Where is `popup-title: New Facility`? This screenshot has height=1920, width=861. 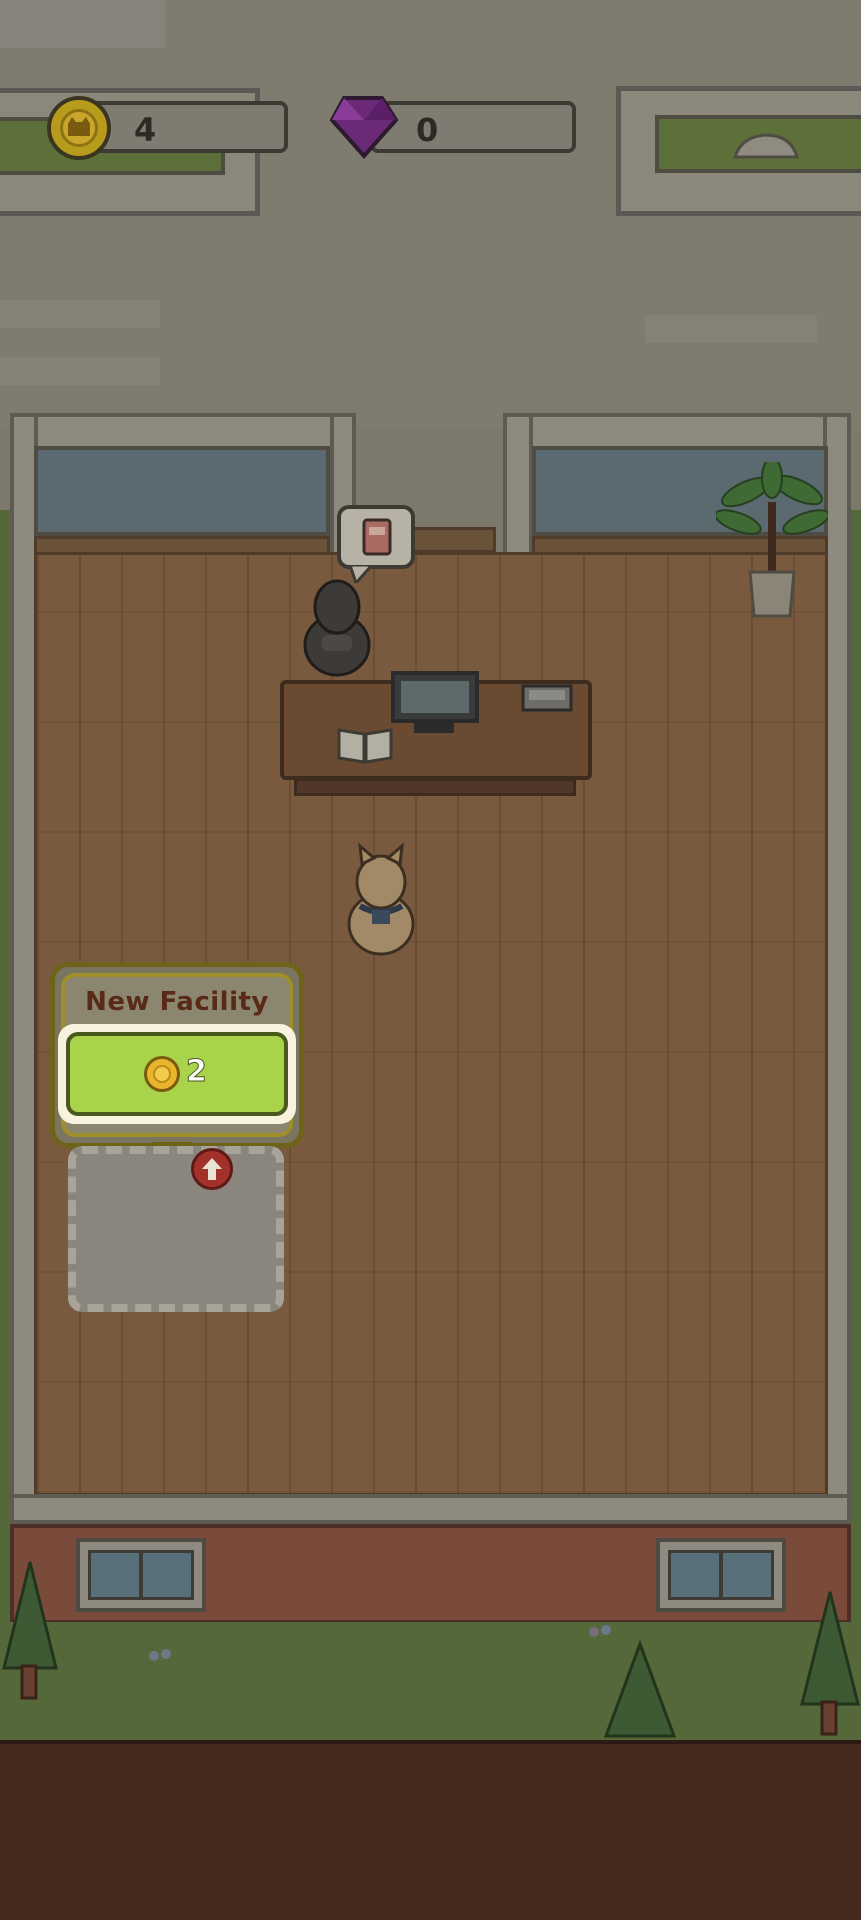 popup-title: New Facility is located at coordinates (177, 1002).